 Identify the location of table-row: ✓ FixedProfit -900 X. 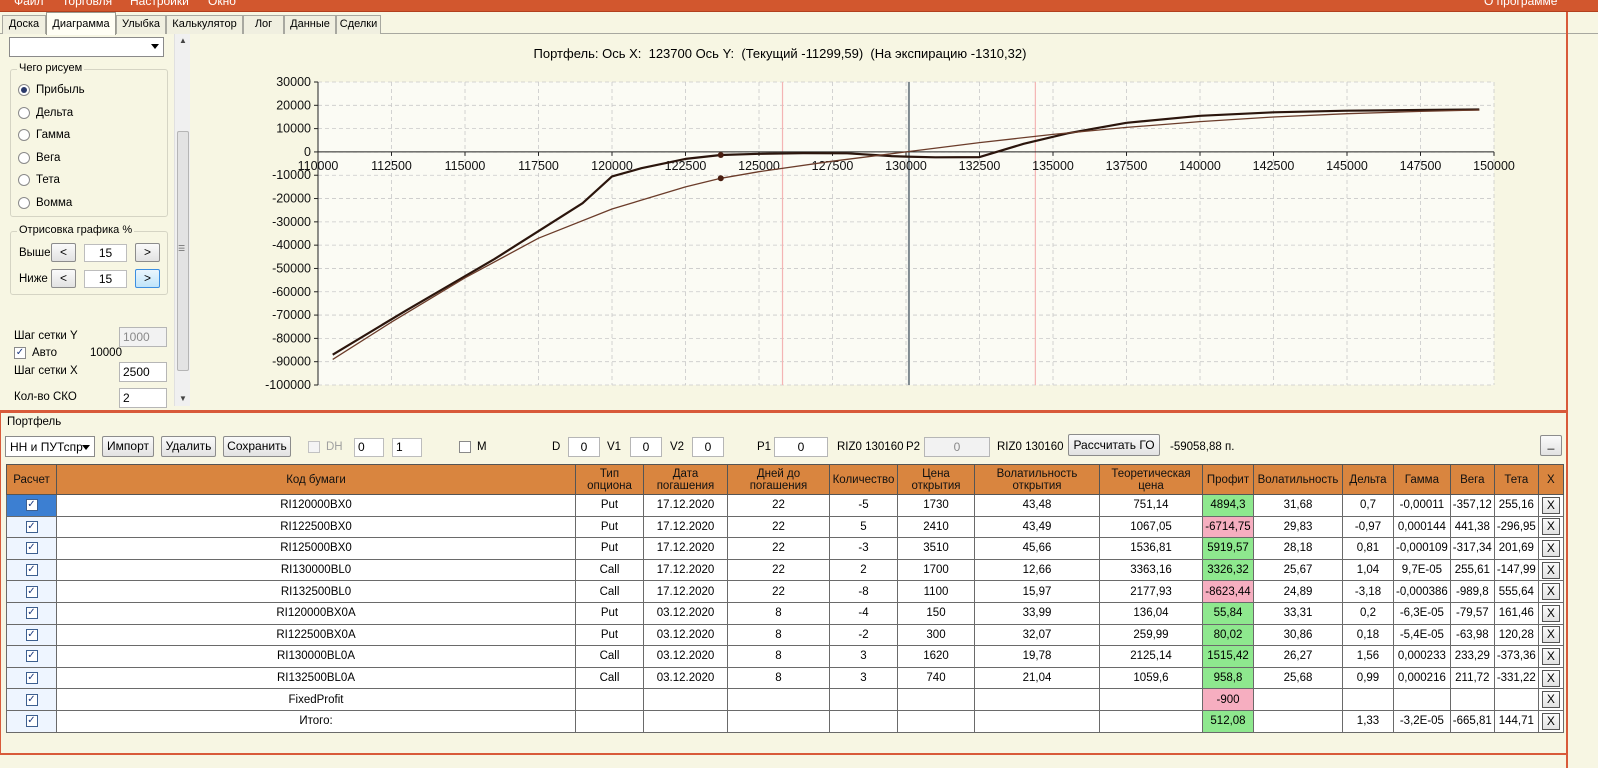
(785, 699).